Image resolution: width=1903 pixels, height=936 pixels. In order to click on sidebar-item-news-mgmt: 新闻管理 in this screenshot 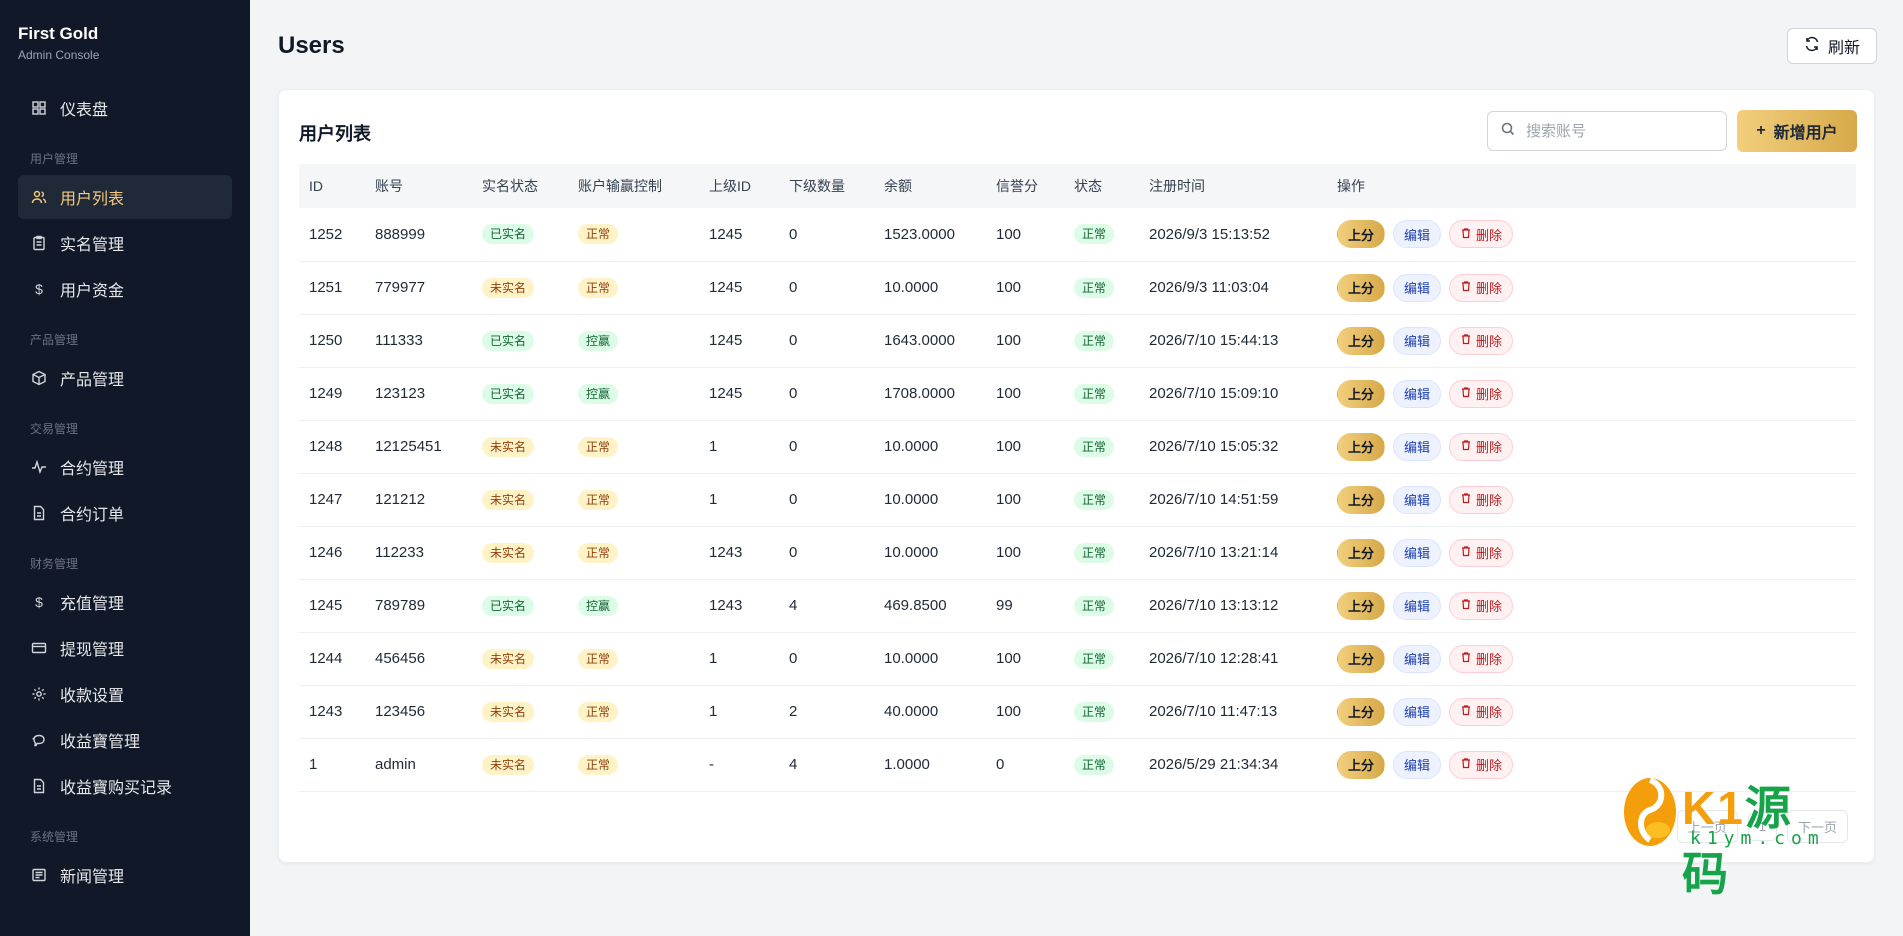, I will do `click(125, 875)`.